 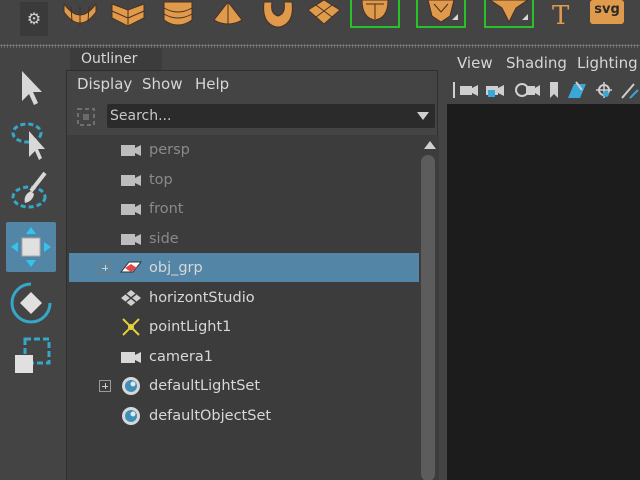 I want to click on text-icon: T, so click(x=561, y=16).